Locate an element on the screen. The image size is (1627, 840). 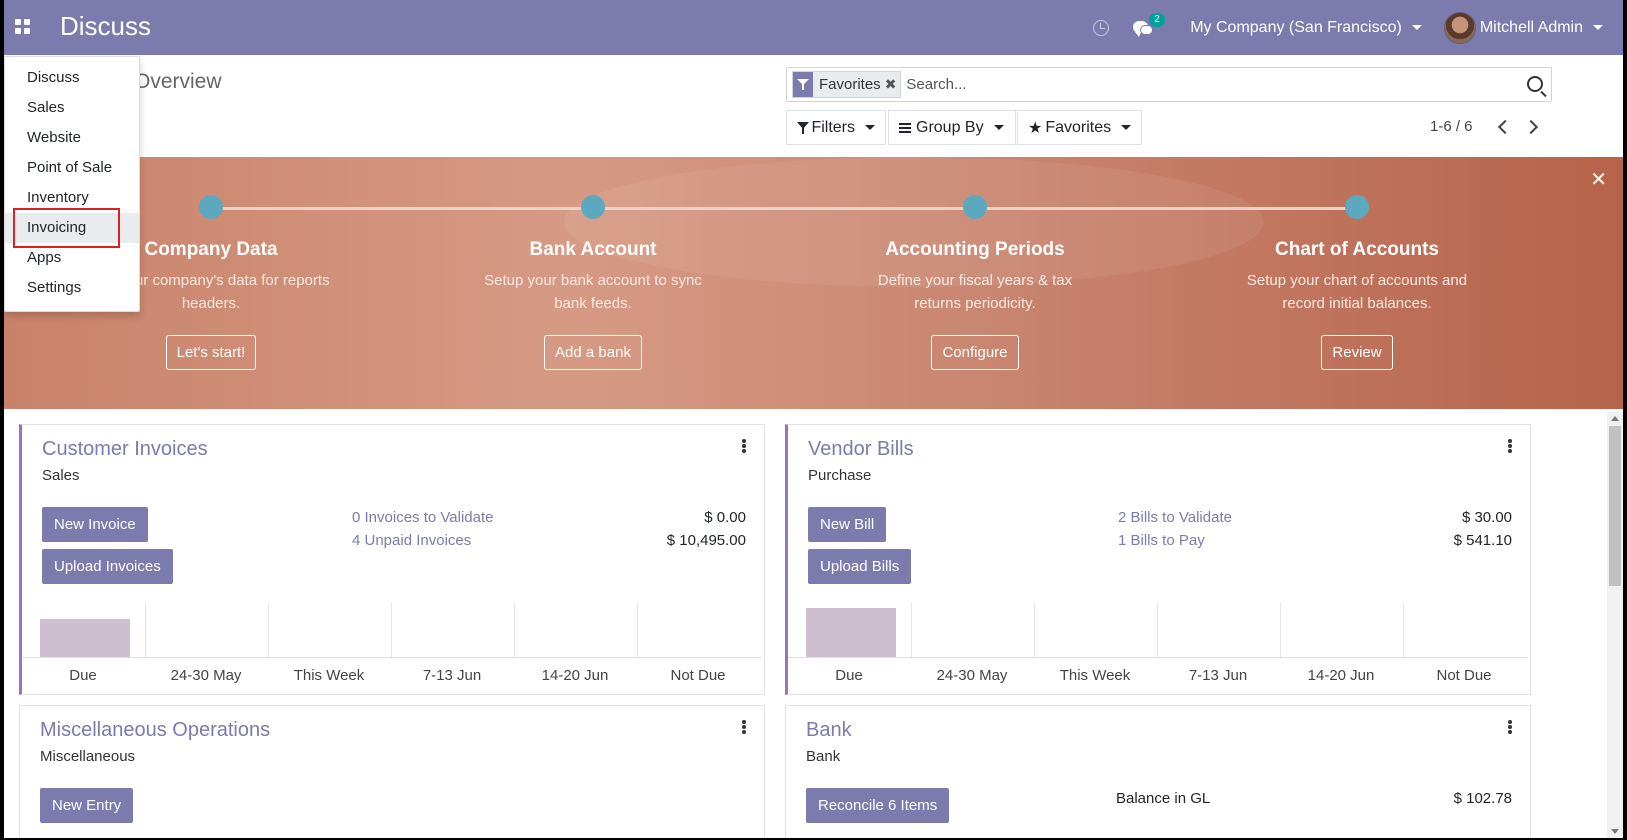
star-icon: ★ is located at coordinates (1035, 128).